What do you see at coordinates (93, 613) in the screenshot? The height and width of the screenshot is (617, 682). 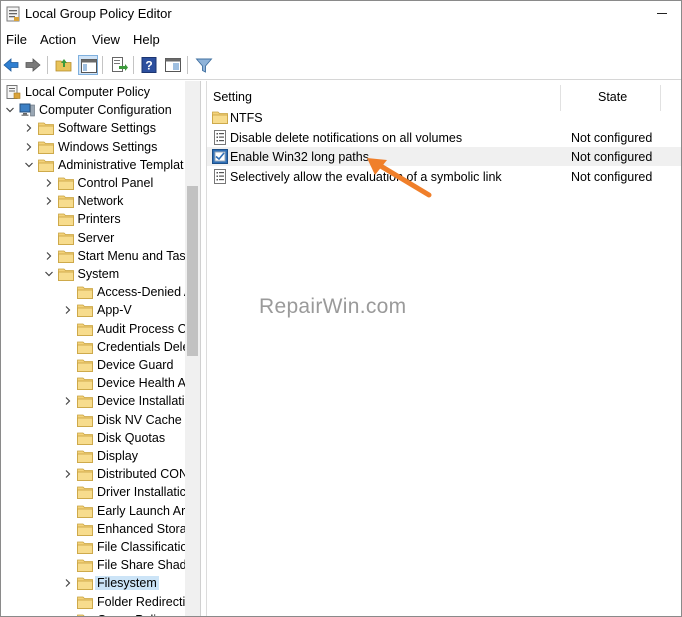 I see `tree-item: Group Policy` at bounding box center [93, 613].